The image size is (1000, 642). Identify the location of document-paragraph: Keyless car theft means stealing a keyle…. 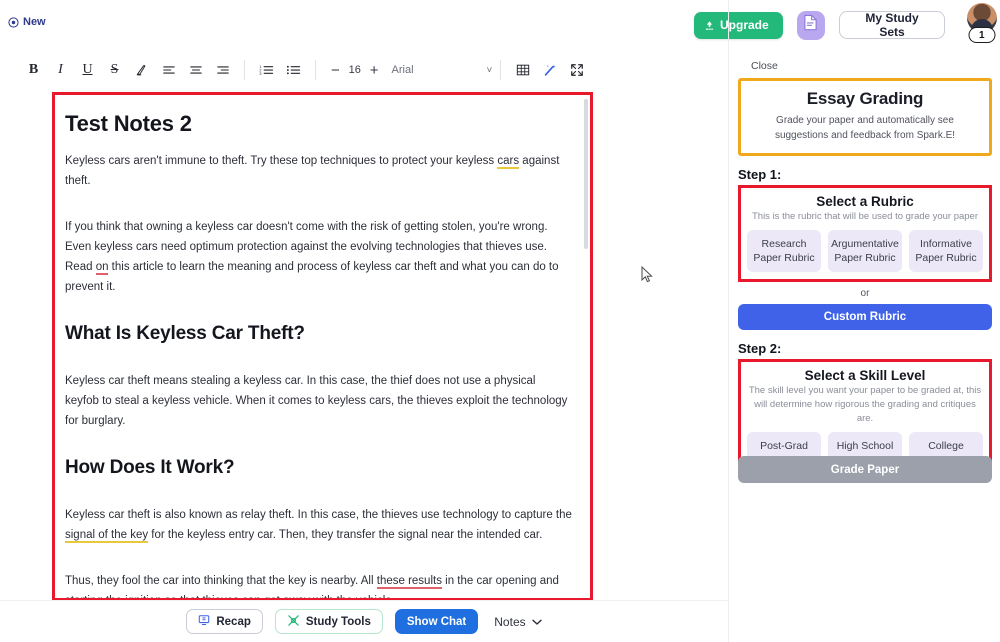
(316, 401).